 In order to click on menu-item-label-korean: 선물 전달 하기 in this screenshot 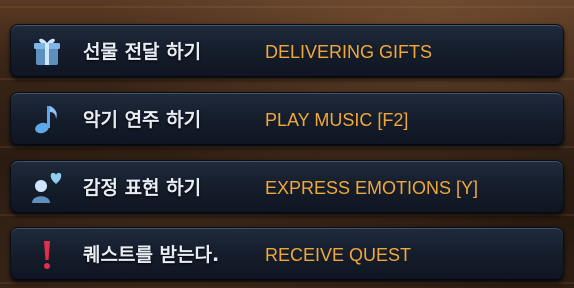, I will do `click(142, 52)`.